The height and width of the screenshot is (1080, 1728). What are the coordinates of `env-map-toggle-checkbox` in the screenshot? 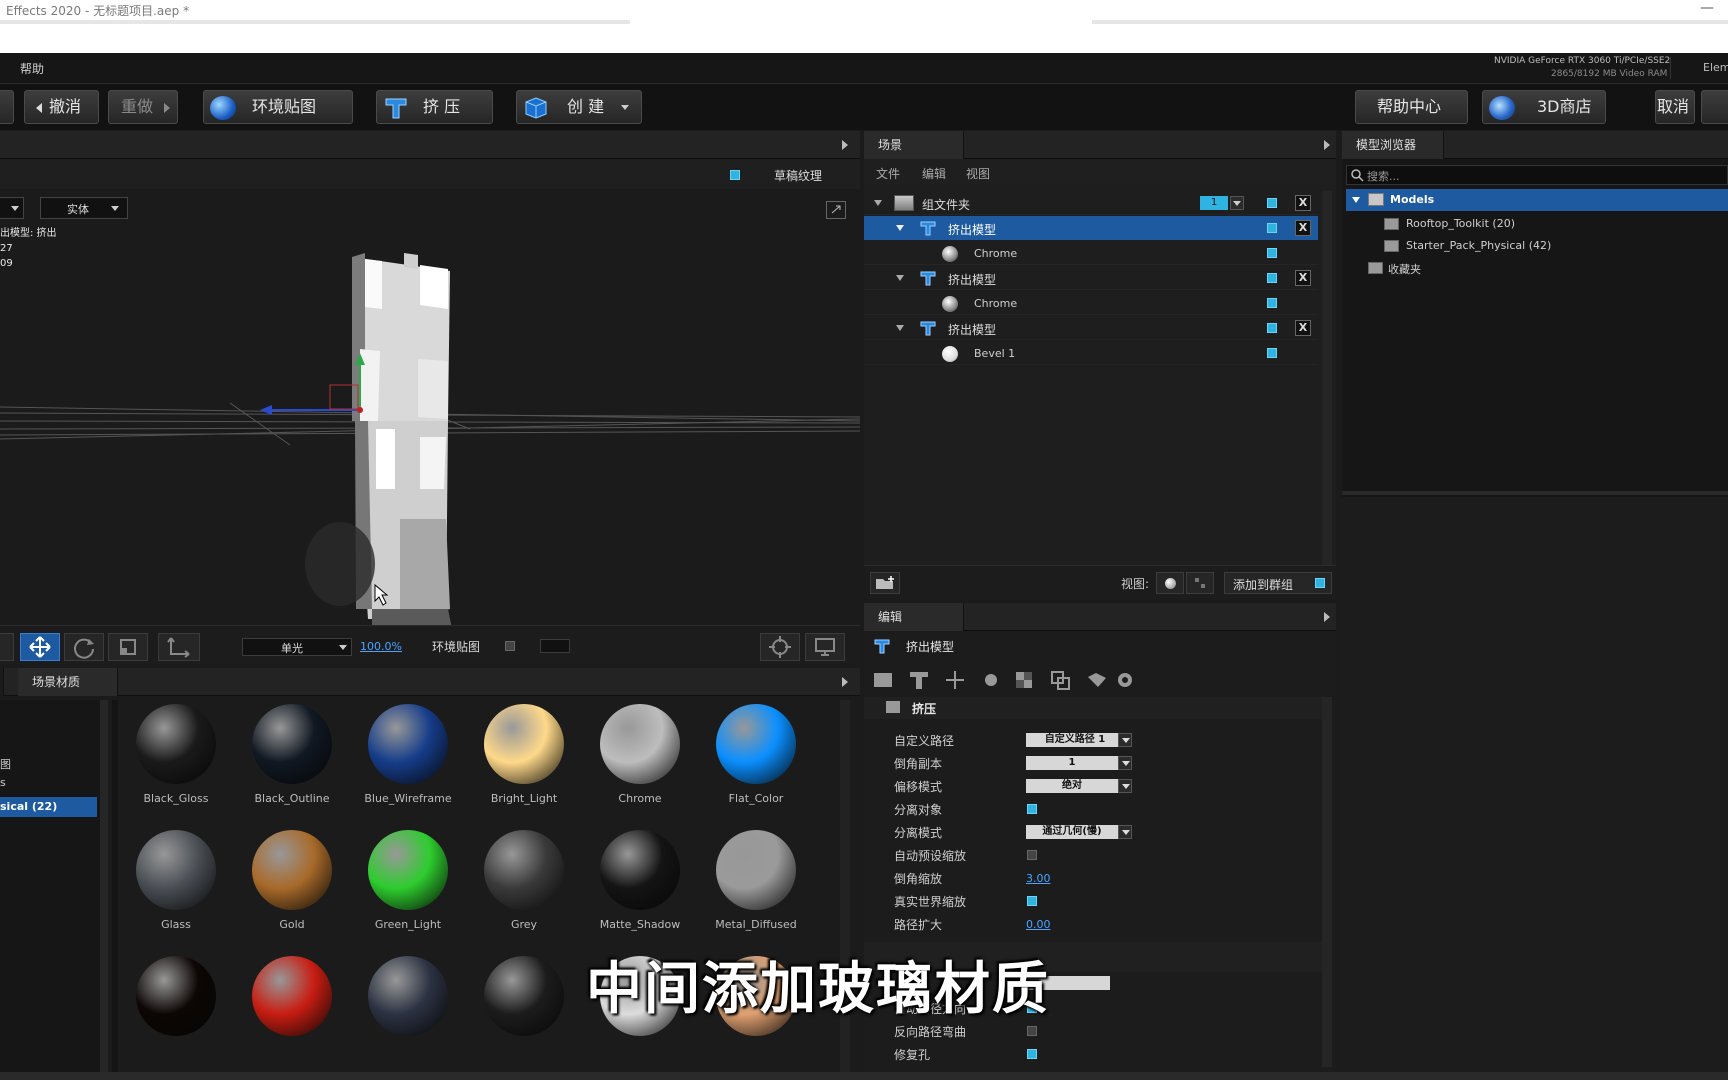 It's located at (510, 646).